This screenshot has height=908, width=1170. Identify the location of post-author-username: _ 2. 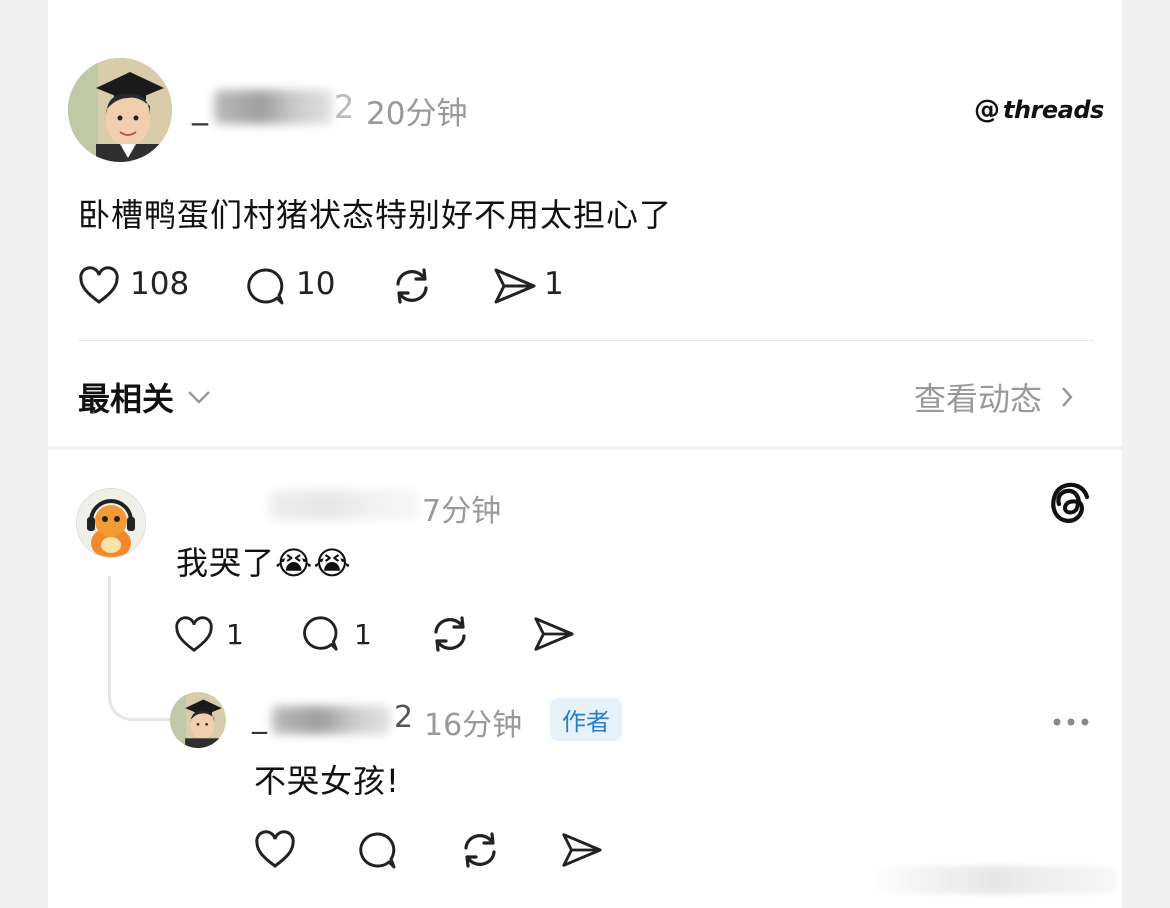
(276, 108).